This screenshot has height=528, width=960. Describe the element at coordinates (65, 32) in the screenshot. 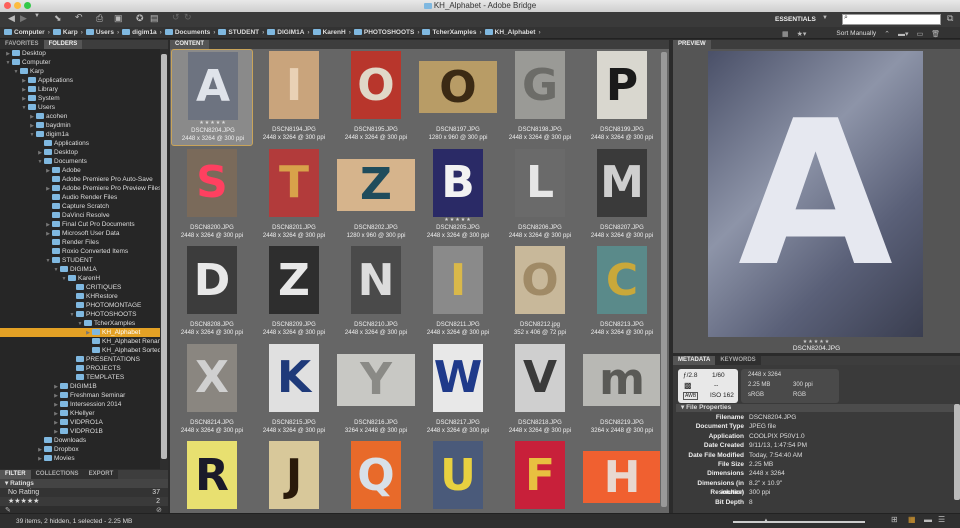

I see `breadcrumb-item: Karp` at that location.